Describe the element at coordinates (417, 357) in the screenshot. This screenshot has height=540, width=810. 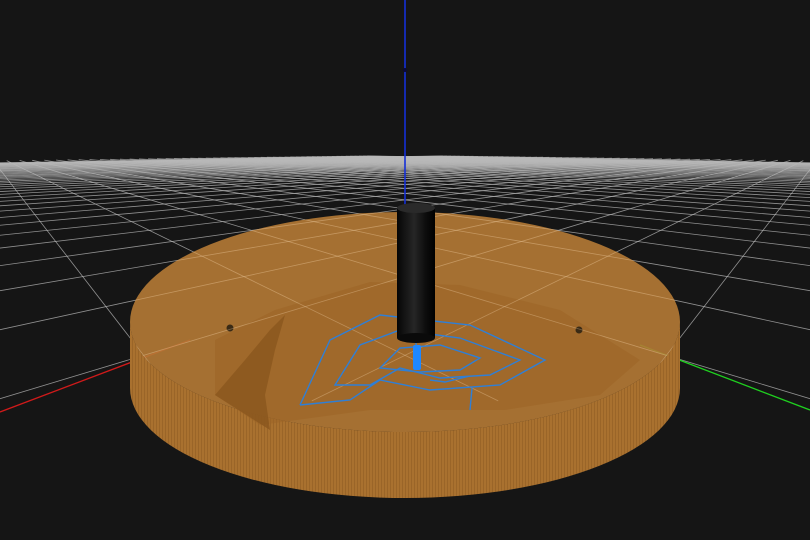
I see `tool-tip` at that location.